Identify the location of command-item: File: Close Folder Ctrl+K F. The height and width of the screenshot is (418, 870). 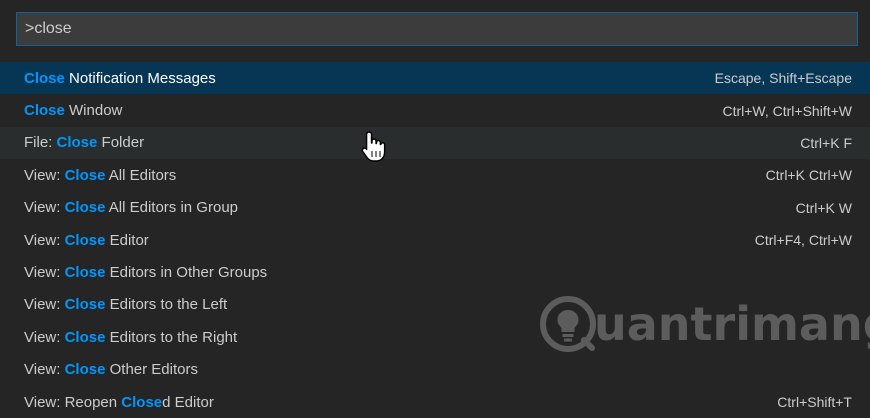
(435, 143).